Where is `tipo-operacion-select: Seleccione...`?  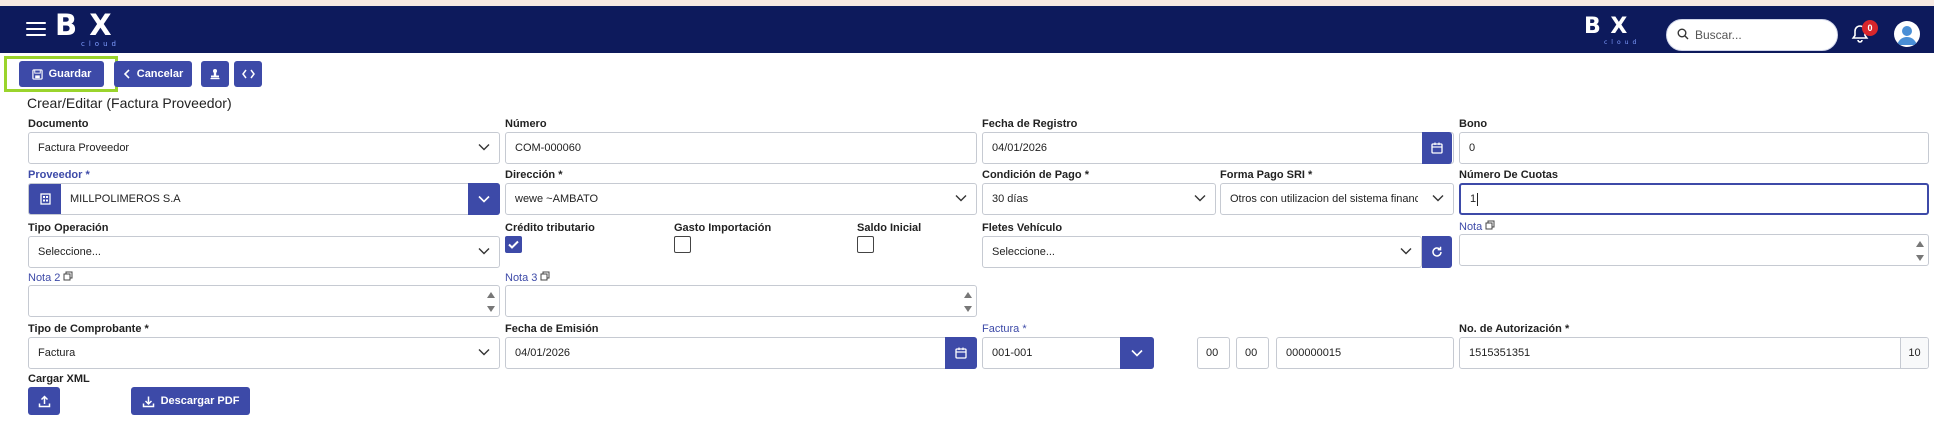 tipo-operacion-select: Seleccione... is located at coordinates (264, 252).